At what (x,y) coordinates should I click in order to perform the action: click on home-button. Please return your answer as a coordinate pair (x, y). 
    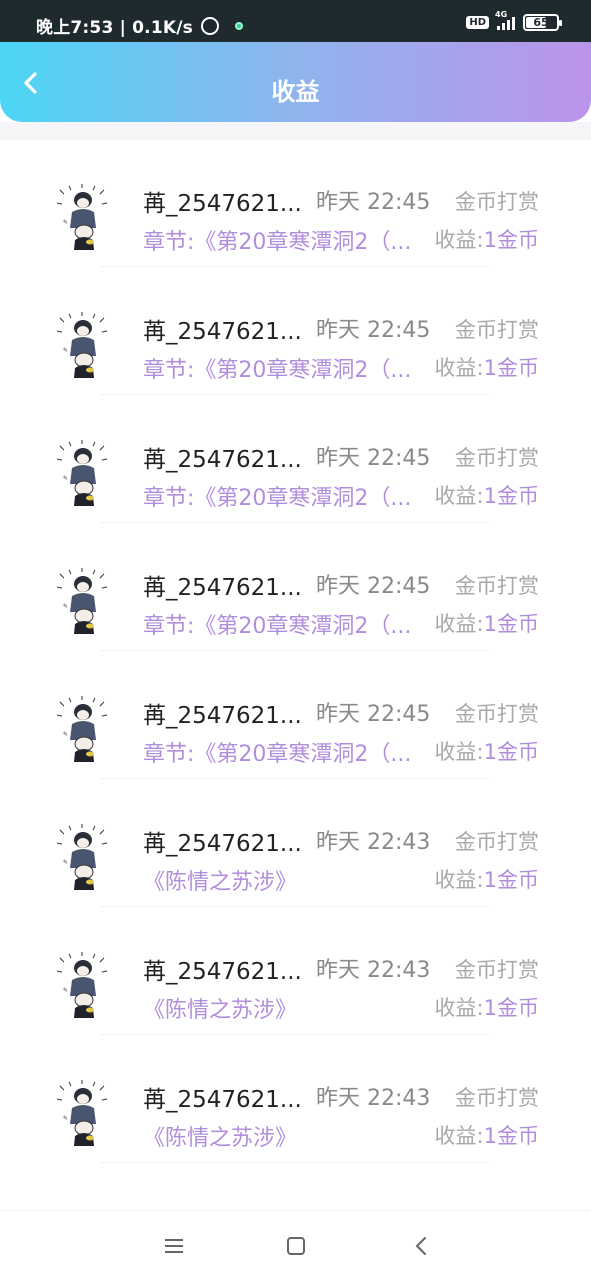
    Looking at the image, I should click on (296, 1246).